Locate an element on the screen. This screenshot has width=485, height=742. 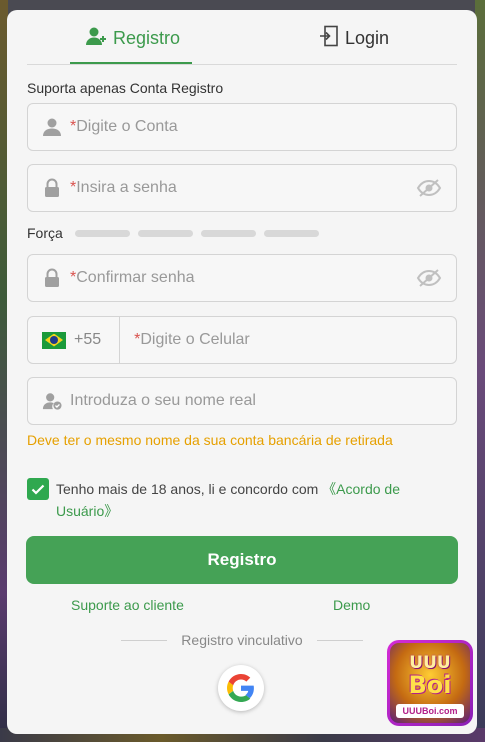
phone-placeholder: Digite o Celular is located at coordinates (195, 339).